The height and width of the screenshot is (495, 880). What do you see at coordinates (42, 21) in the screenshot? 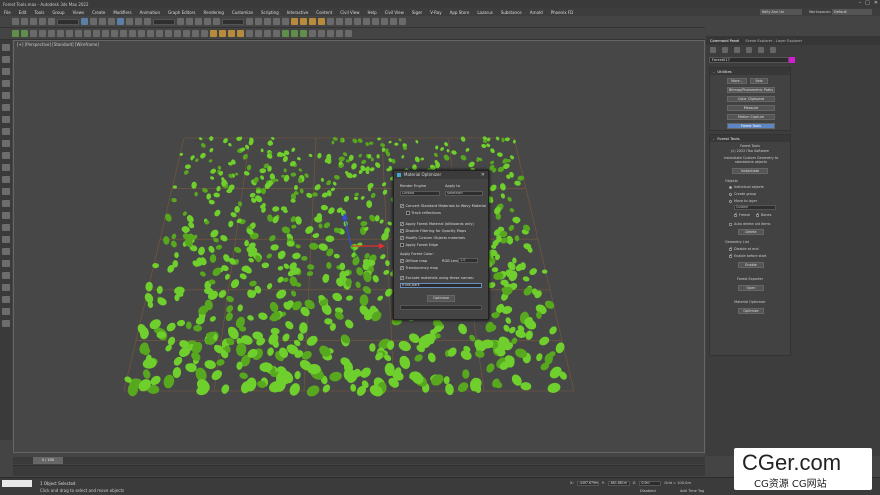
I see `unlink-icon` at bounding box center [42, 21].